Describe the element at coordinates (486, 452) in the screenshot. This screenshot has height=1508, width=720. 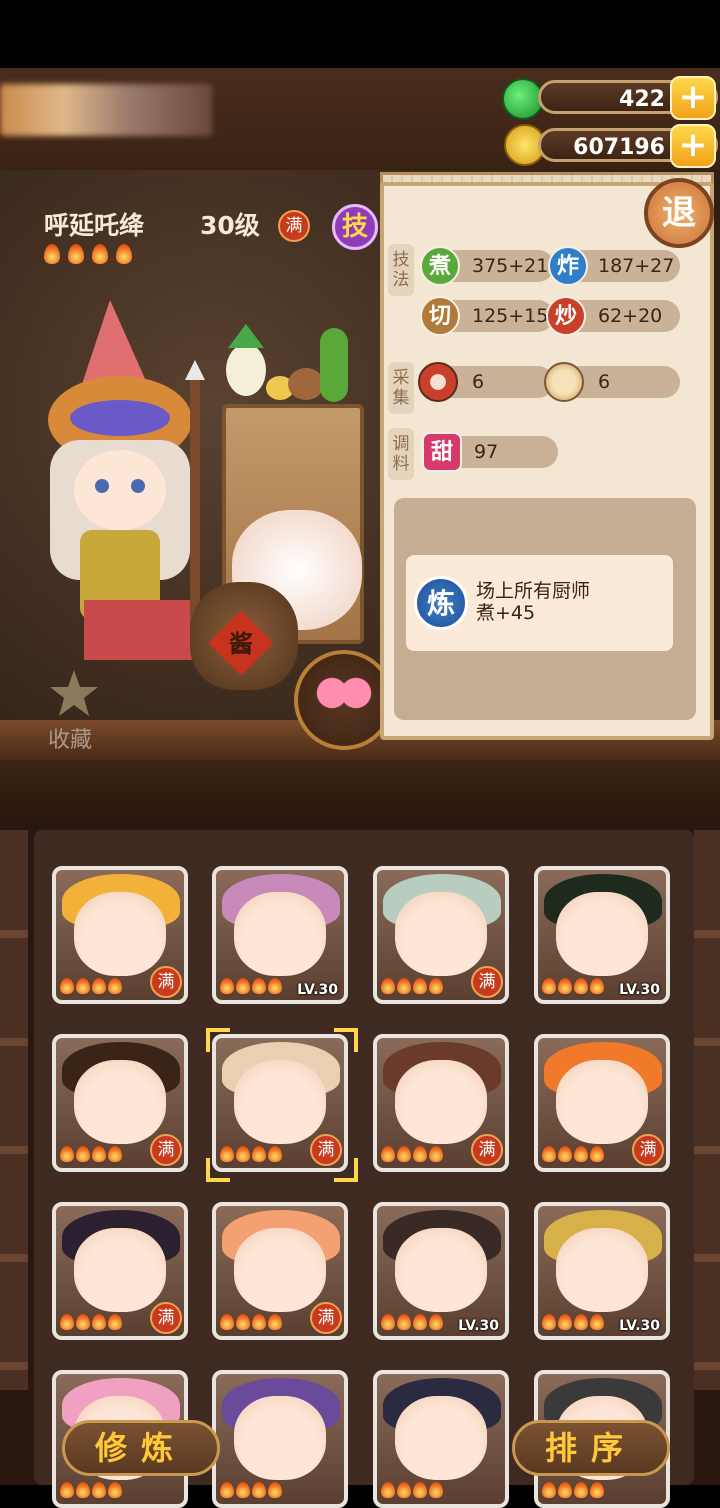
I see `sweet-value: 97` at that location.